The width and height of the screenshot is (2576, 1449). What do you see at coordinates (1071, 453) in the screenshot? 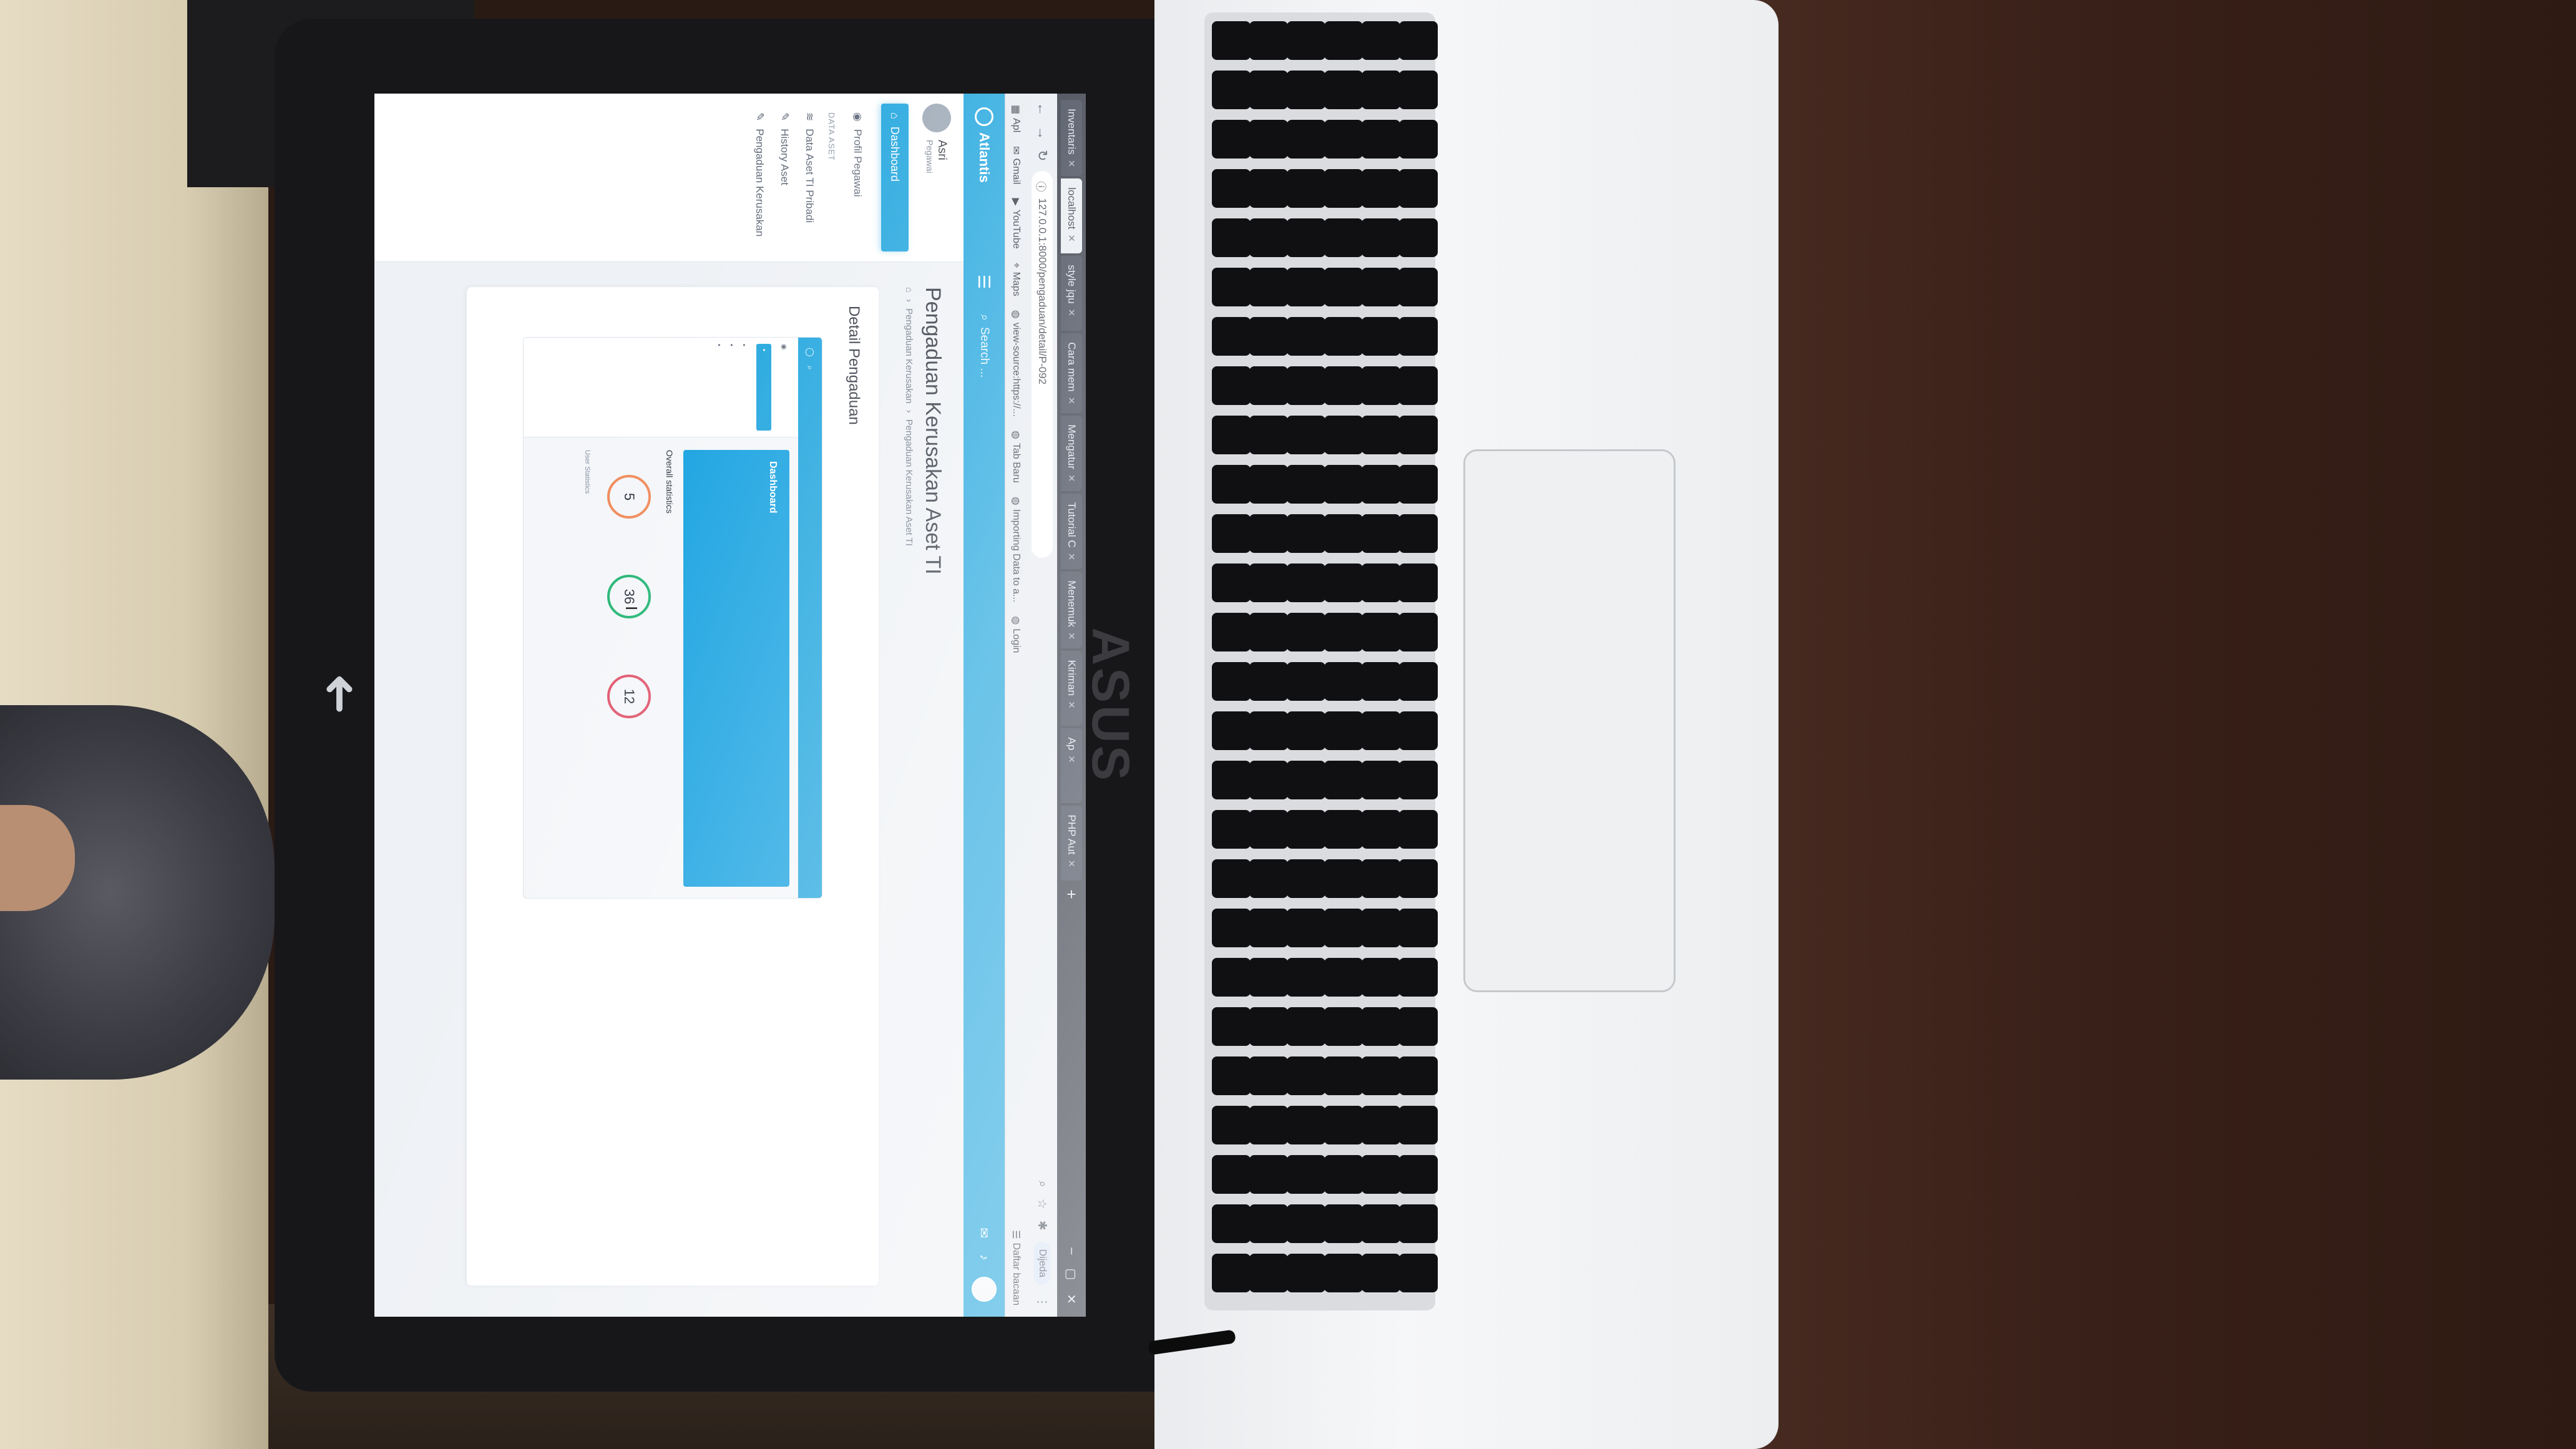
I see `browser-tab: Mengatur ✕` at bounding box center [1071, 453].